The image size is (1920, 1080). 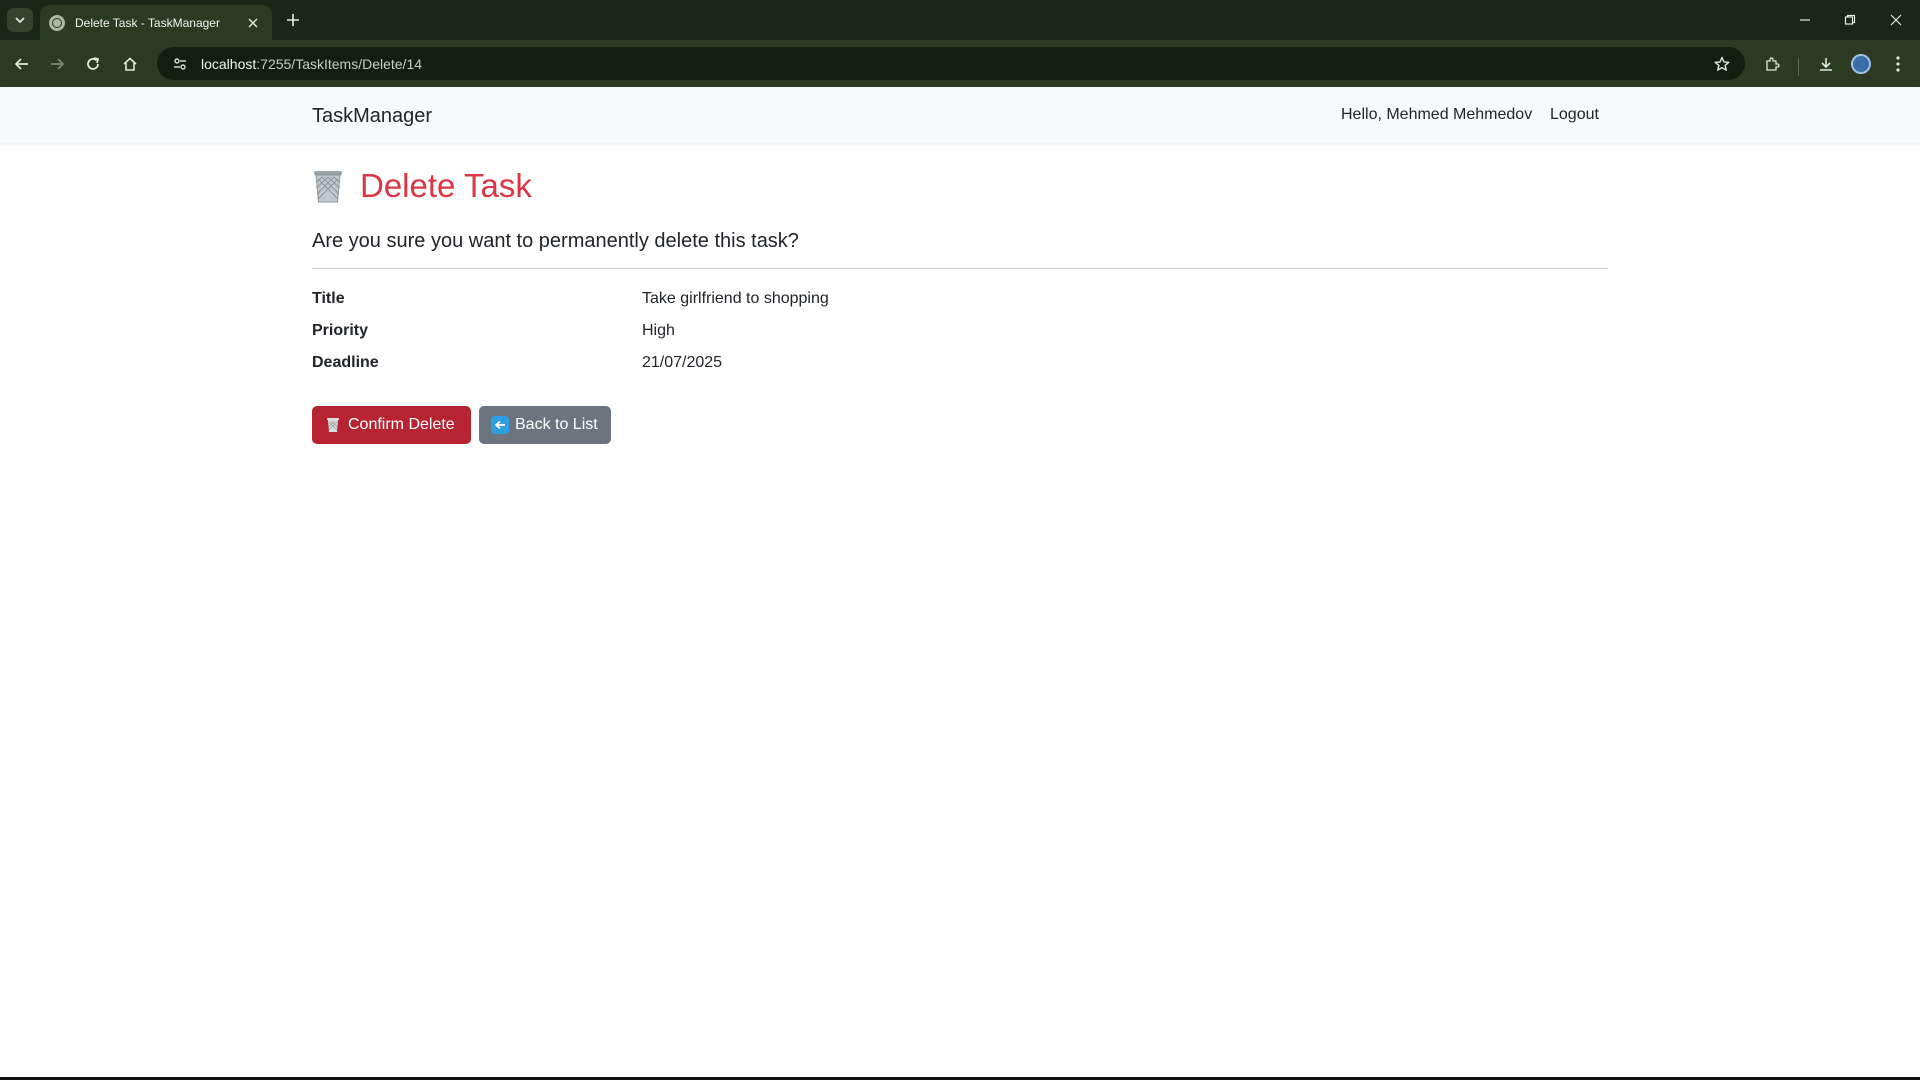 I want to click on detail-row-deadline: Deadline 21/07/2025, so click(x=960, y=370).